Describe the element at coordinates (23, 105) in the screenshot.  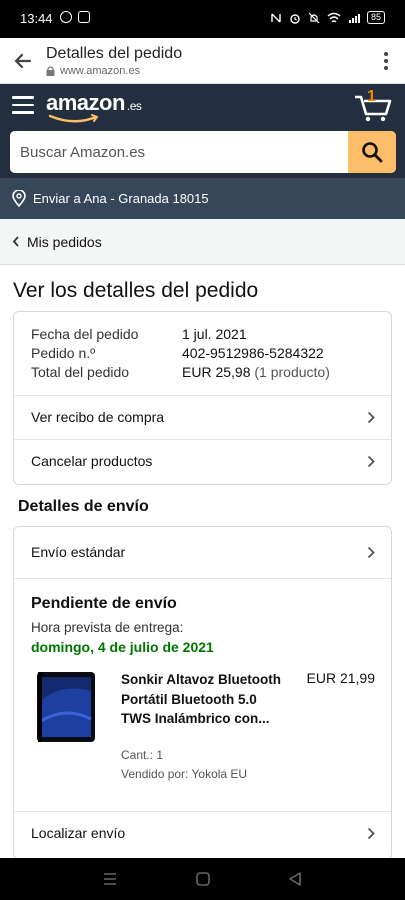
I see `menu-icon` at that location.